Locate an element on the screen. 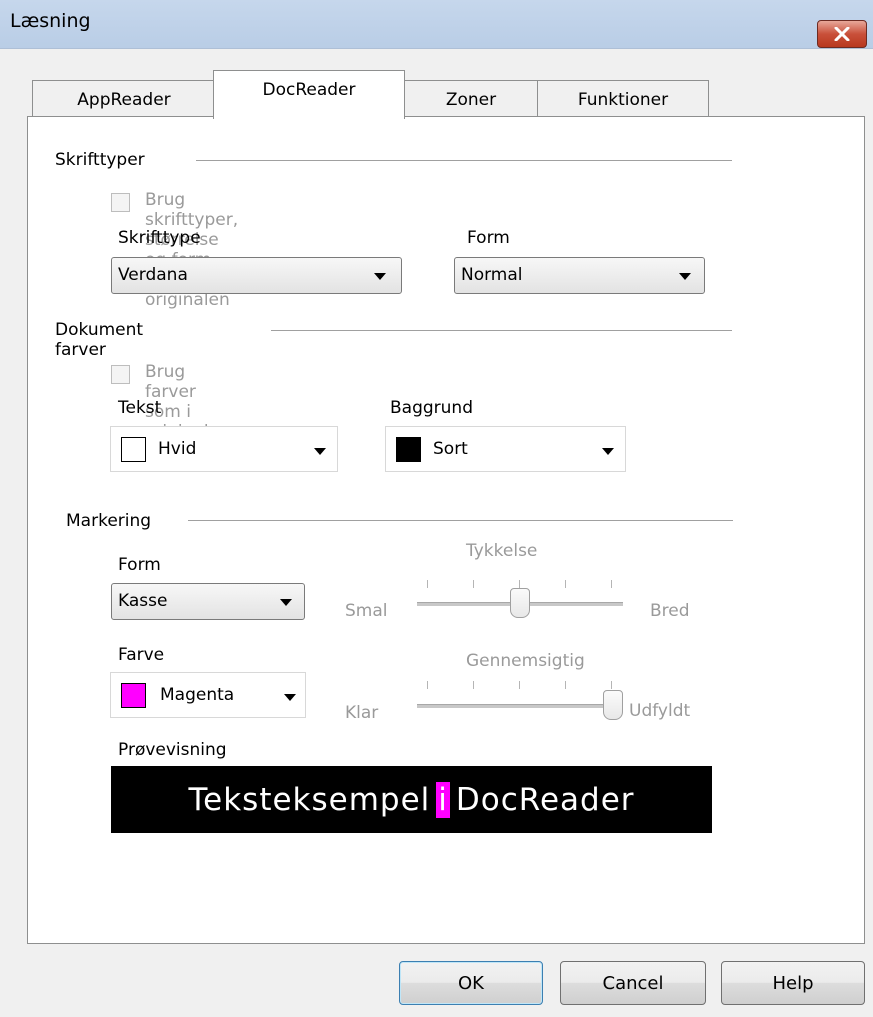 This screenshot has height=1017, width=873. window-title: Læsning is located at coordinates (50, 21).